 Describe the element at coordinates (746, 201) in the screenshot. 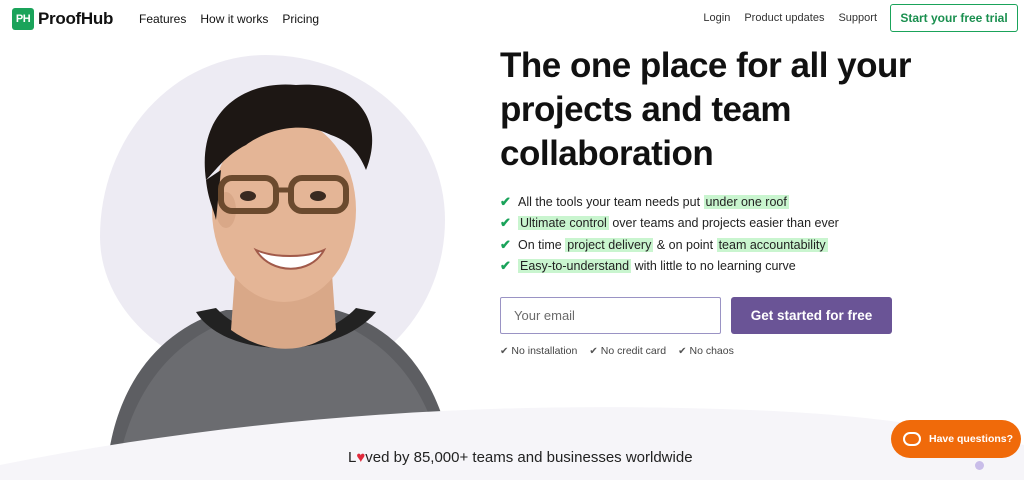

I see `feature-highlight: under one roof` at that location.